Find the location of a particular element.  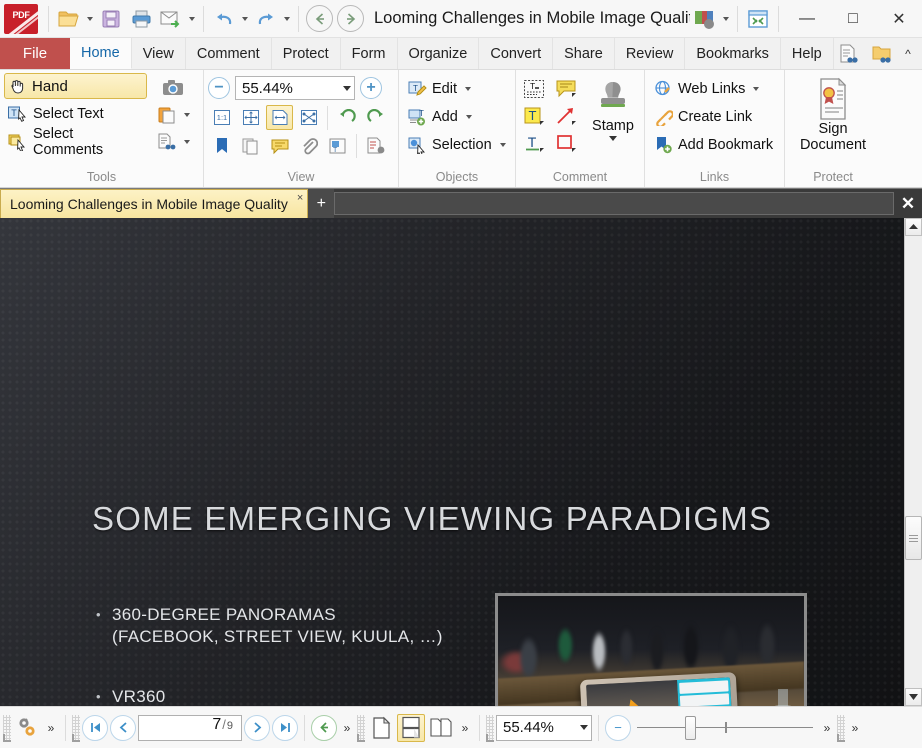

bookmarks-pane-button is located at coordinates (221, 145).